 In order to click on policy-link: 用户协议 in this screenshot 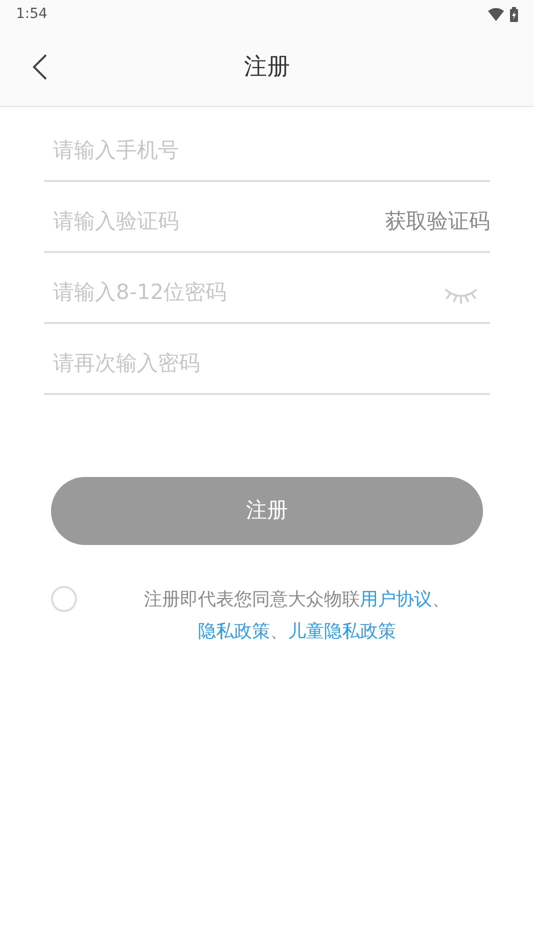, I will do `click(396, 599)`.